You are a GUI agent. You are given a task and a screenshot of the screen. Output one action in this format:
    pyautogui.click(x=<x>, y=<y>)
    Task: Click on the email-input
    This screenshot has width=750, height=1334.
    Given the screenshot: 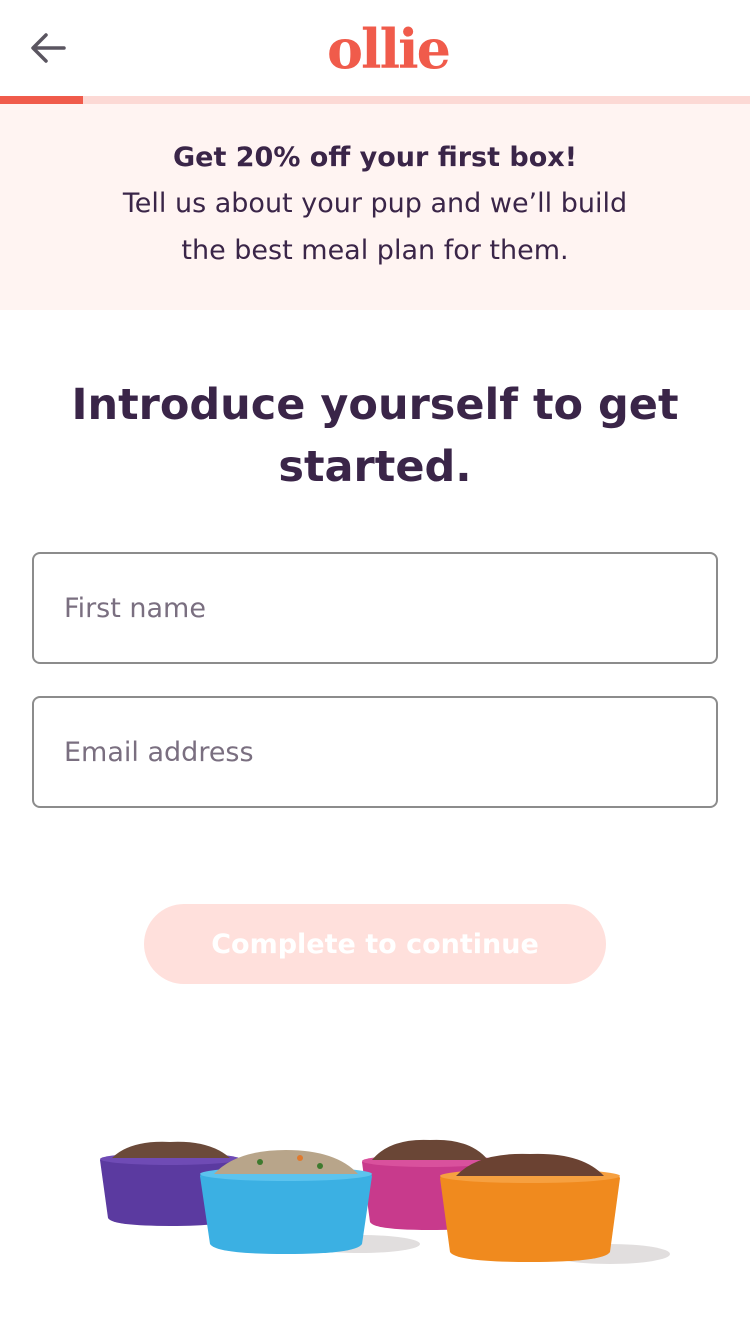 What is the action you would take?
    pyautogui.click(x=375, y=752)
    